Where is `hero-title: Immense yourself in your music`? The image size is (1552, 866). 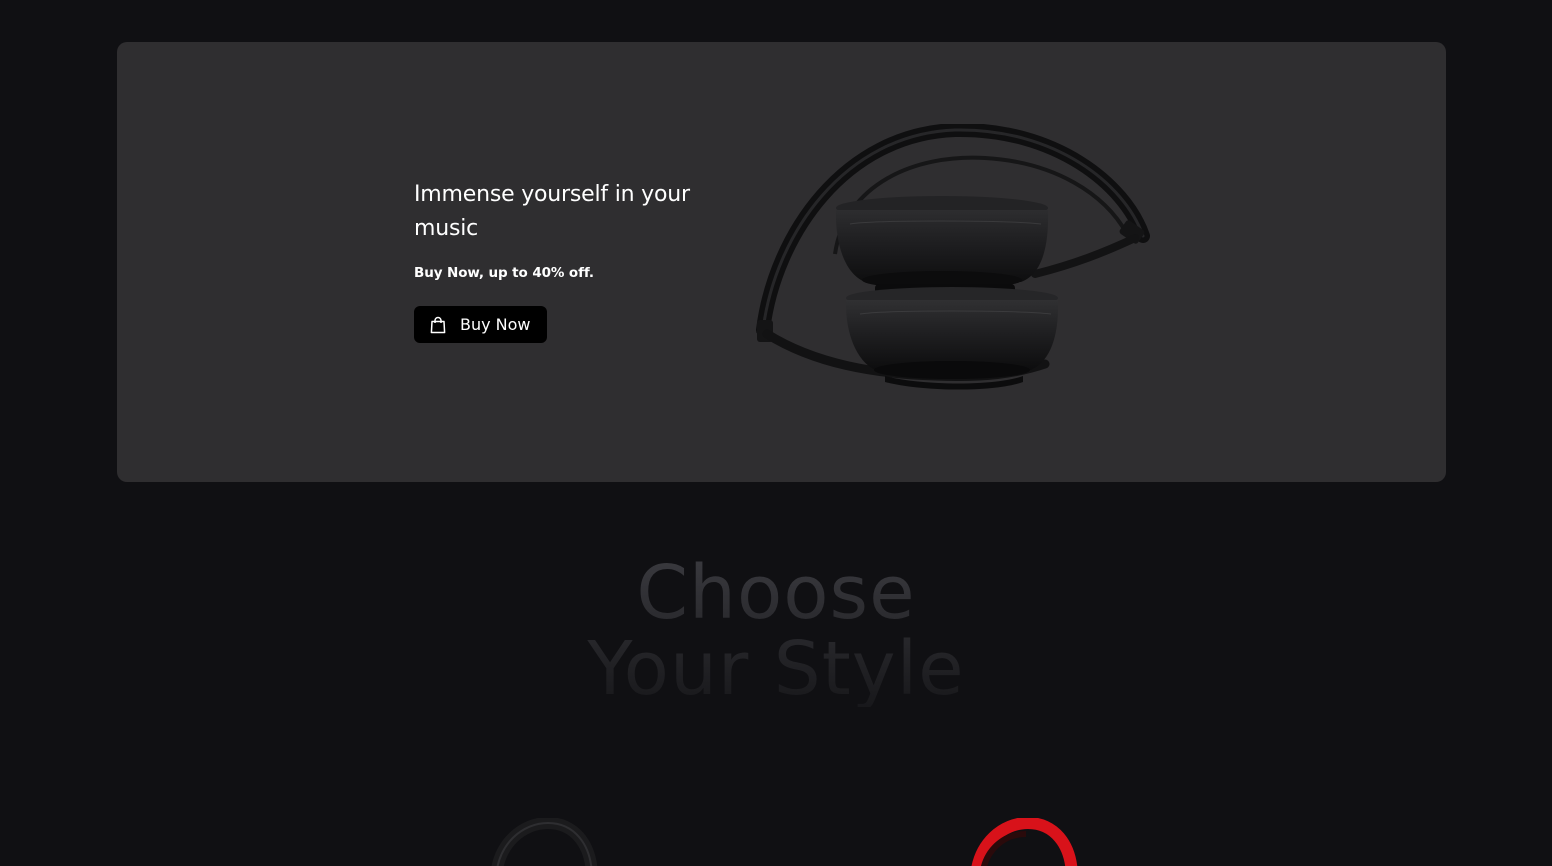
hero-title: Immense yourself in your music is located at coordinates (552, 211).